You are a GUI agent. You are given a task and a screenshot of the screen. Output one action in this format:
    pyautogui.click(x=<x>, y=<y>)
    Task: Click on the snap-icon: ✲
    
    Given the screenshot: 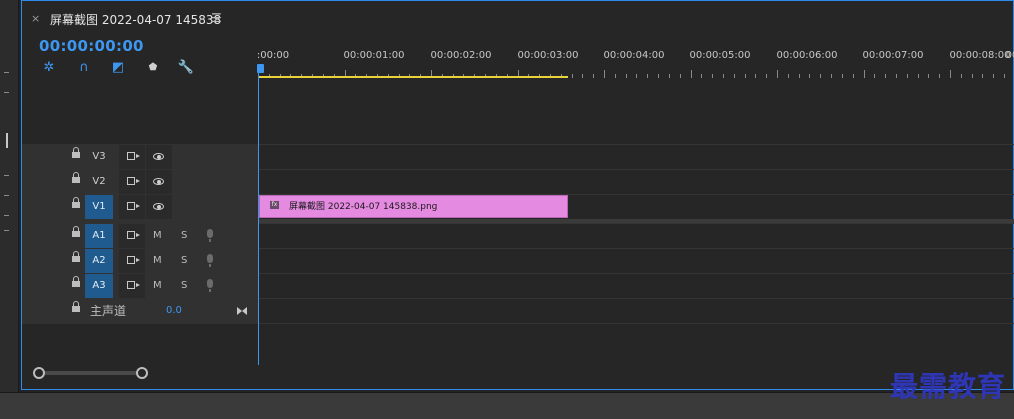 What is the action you would take?
    pyautogui.click(x=49, y=68)
    